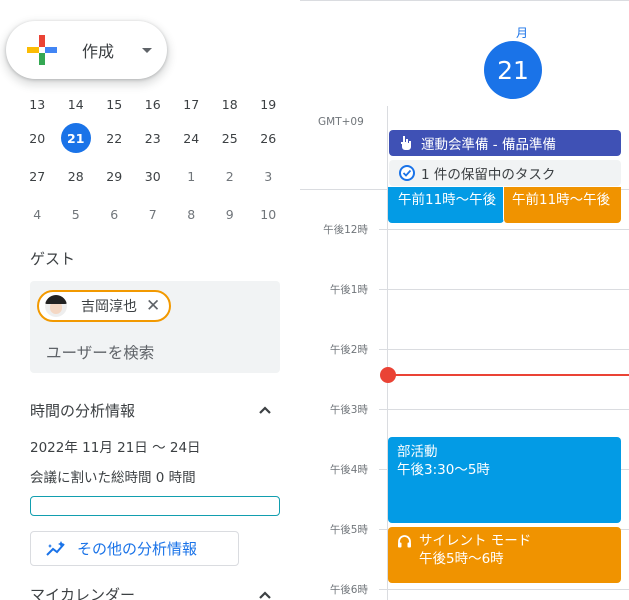  What do you see at coordinates (114, 214) in the screenshot?
I see `mini-calendar-day: 6` at bounding box center [114, 214].